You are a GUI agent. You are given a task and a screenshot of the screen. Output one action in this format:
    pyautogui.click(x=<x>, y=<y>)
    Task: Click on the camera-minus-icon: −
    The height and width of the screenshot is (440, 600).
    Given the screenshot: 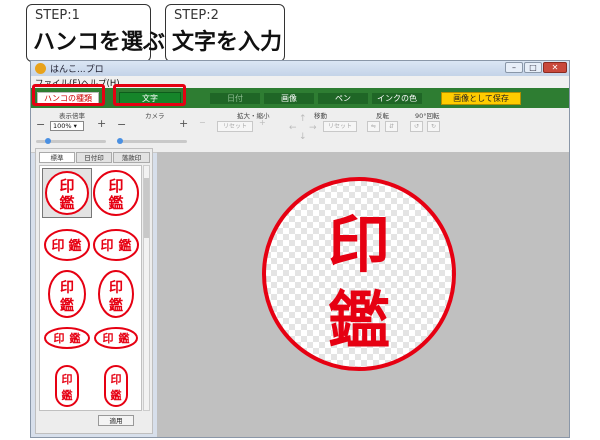 What is the action you would take?
    pyautogui.click(x=121, y=124)
    